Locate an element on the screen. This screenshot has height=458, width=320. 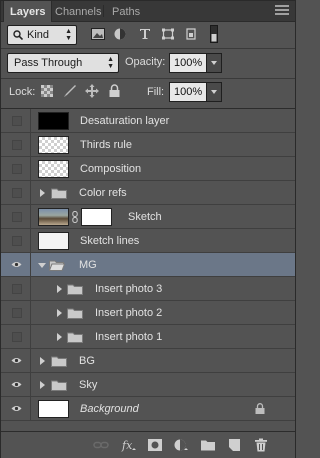
group-row: Insert photo 3 is located at coordinates (148, 289).